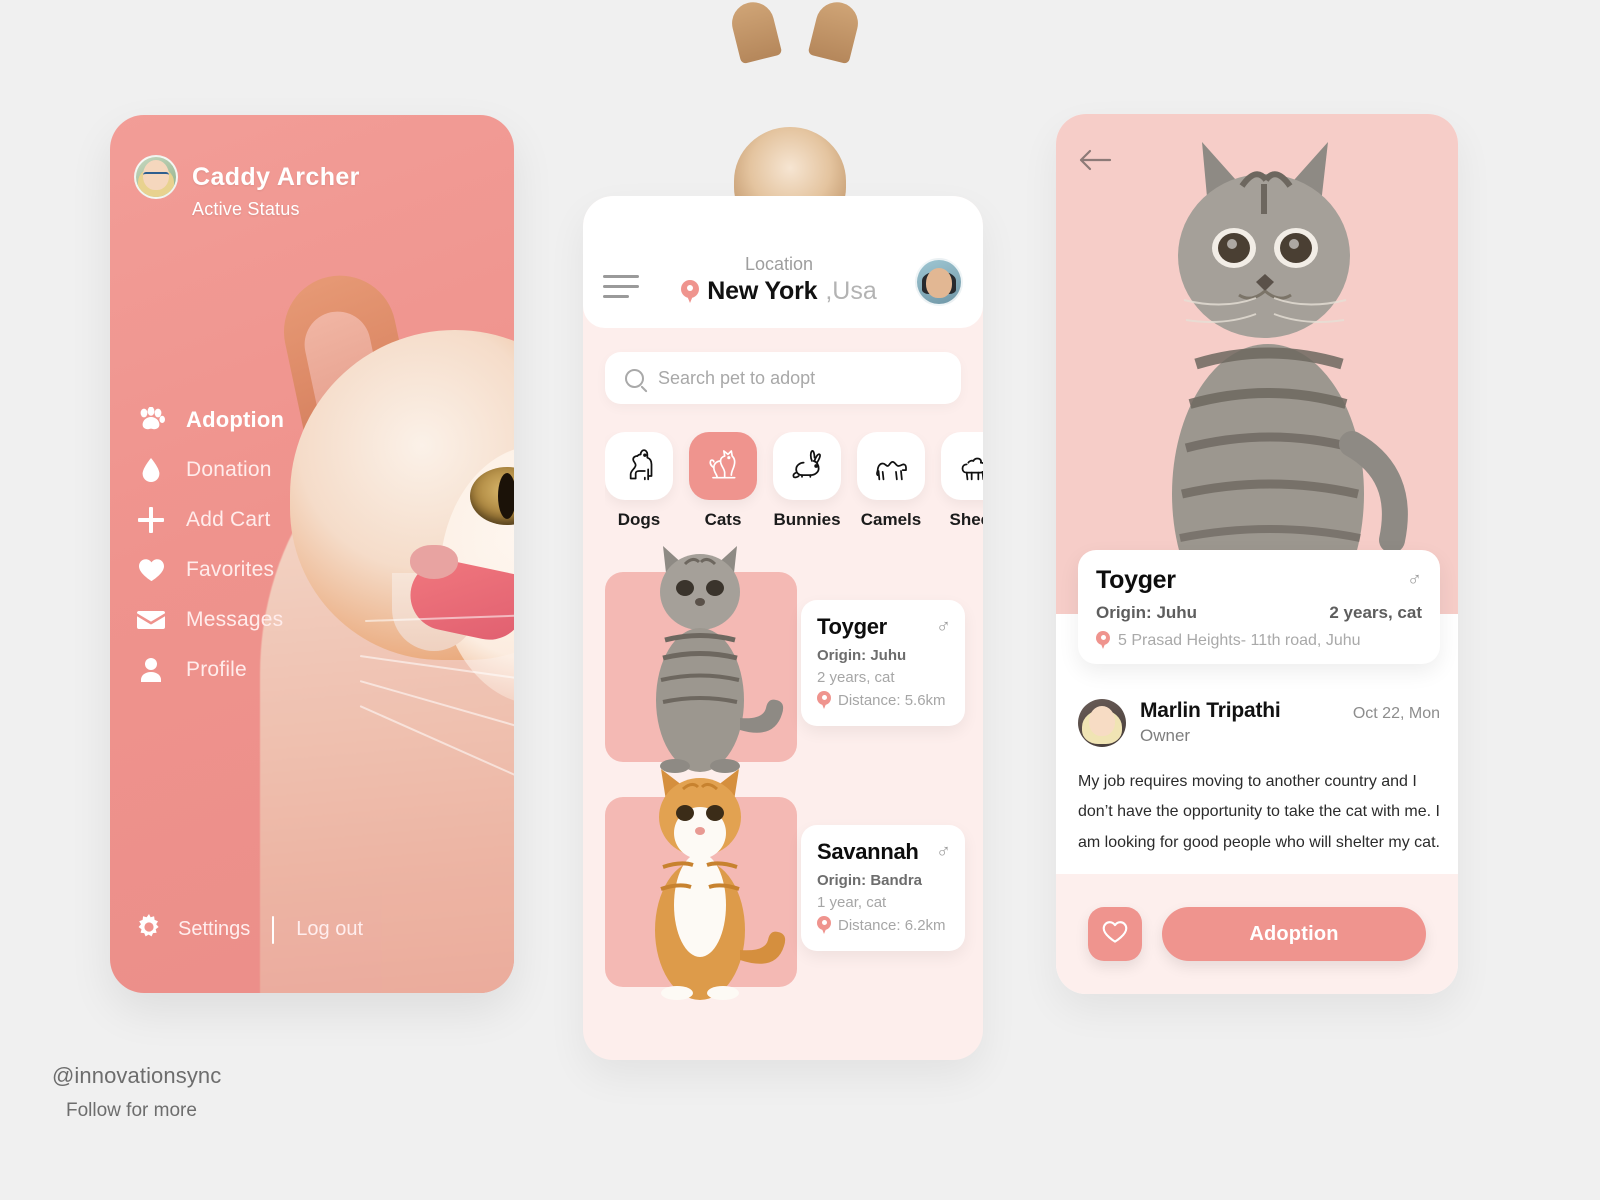 The image size is (1600, 1200). What do you see at coordinates (1239, 640) in the screenshot?
I see `pet-address-text: 5 Prasad Heights- 11th road, Juhu` at bounding box center [1239, 640].